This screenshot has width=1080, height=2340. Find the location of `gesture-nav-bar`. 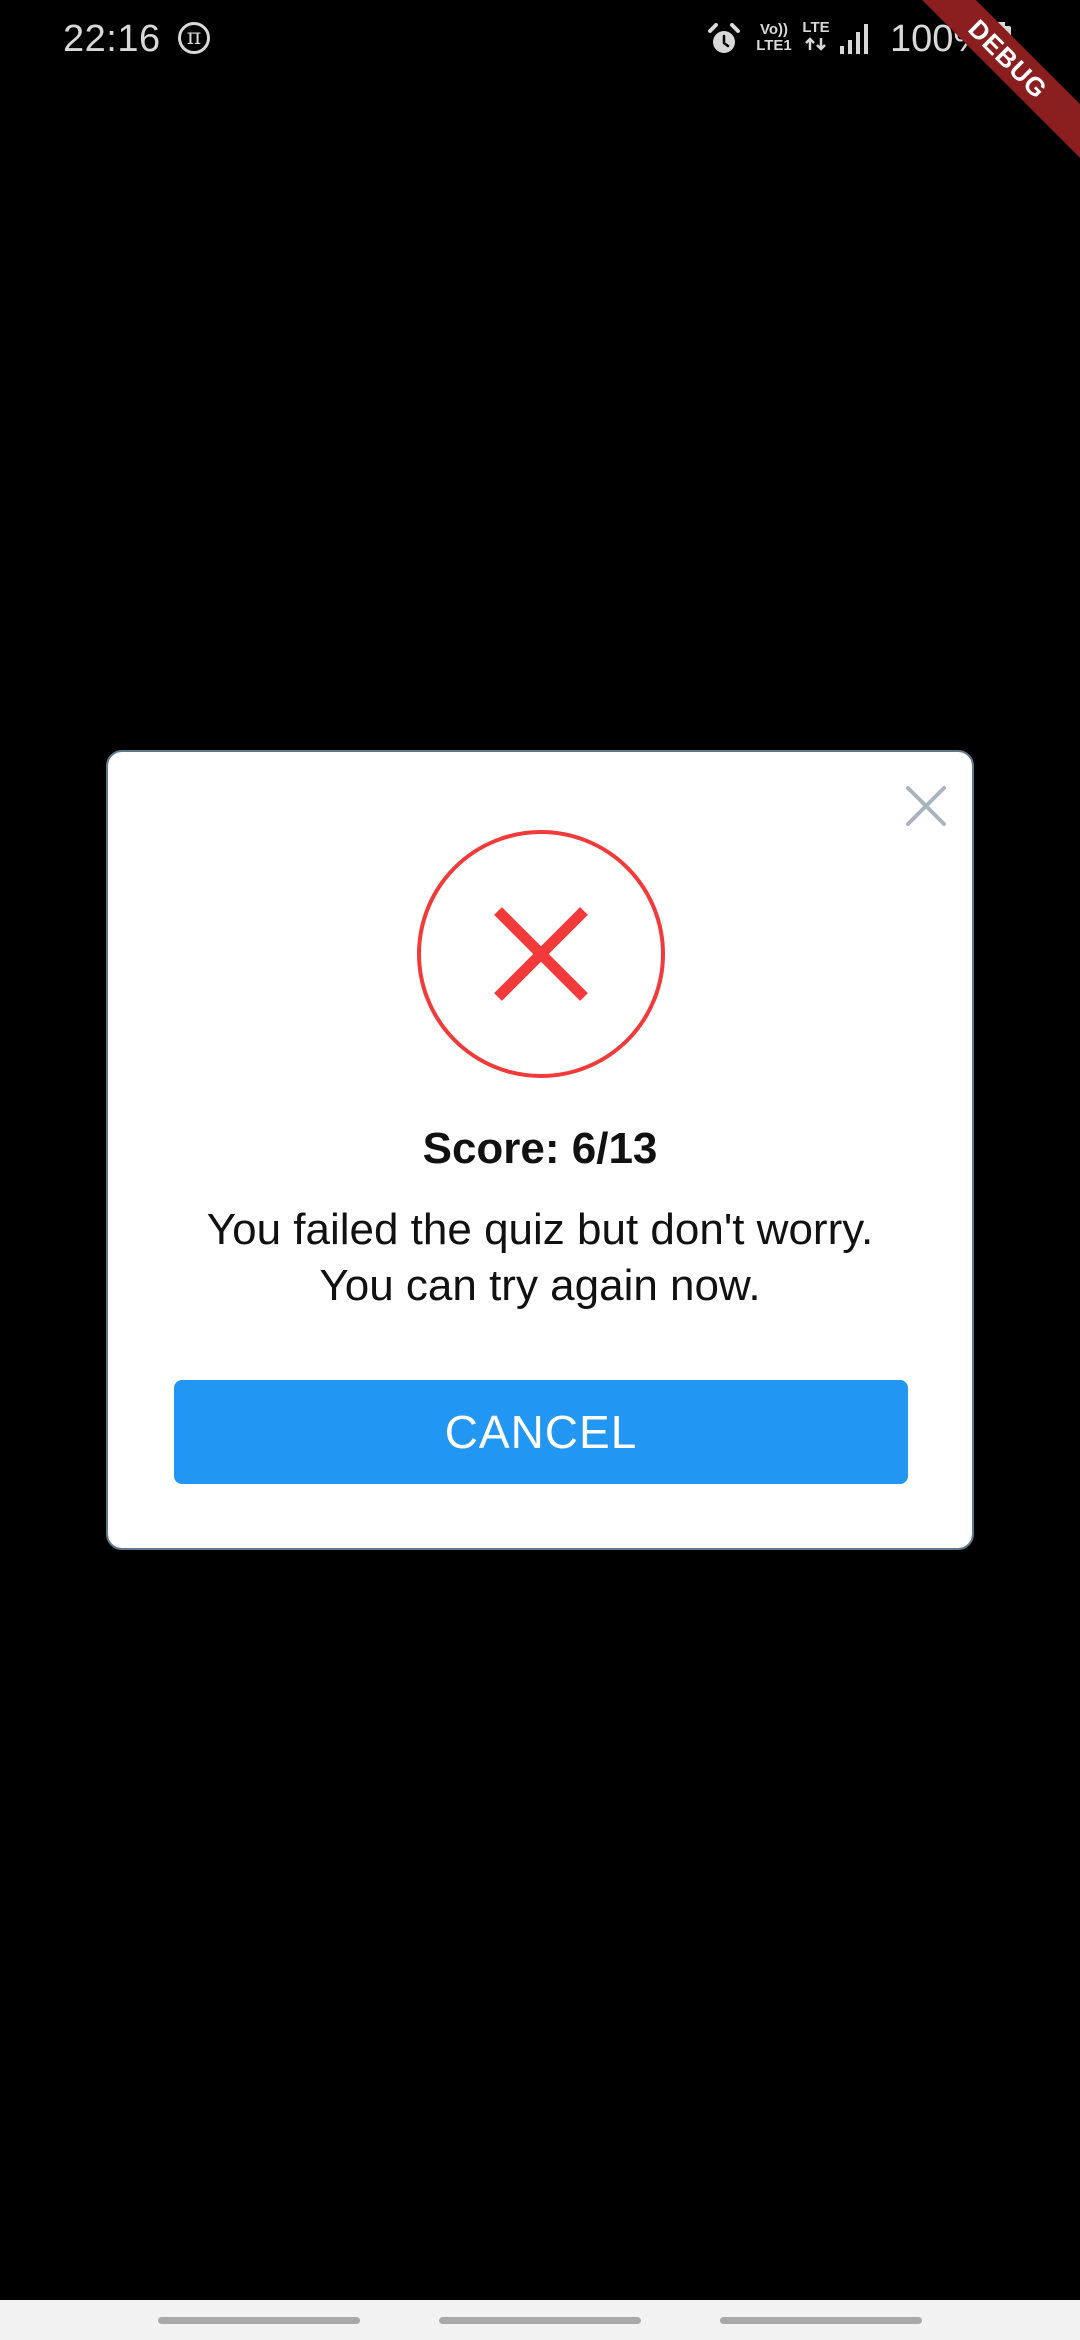

gesture-nav-bar is located at coordinates (540, 2320).